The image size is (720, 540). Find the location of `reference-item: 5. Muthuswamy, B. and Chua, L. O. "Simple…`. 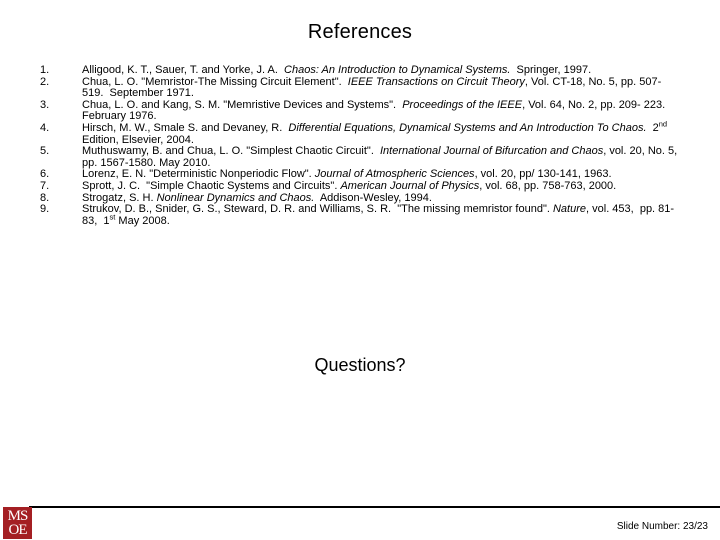

reference-item: 5. Muthuswamy, B. and Chua, L. O. "Simple… is located at coordinates (362, 157).